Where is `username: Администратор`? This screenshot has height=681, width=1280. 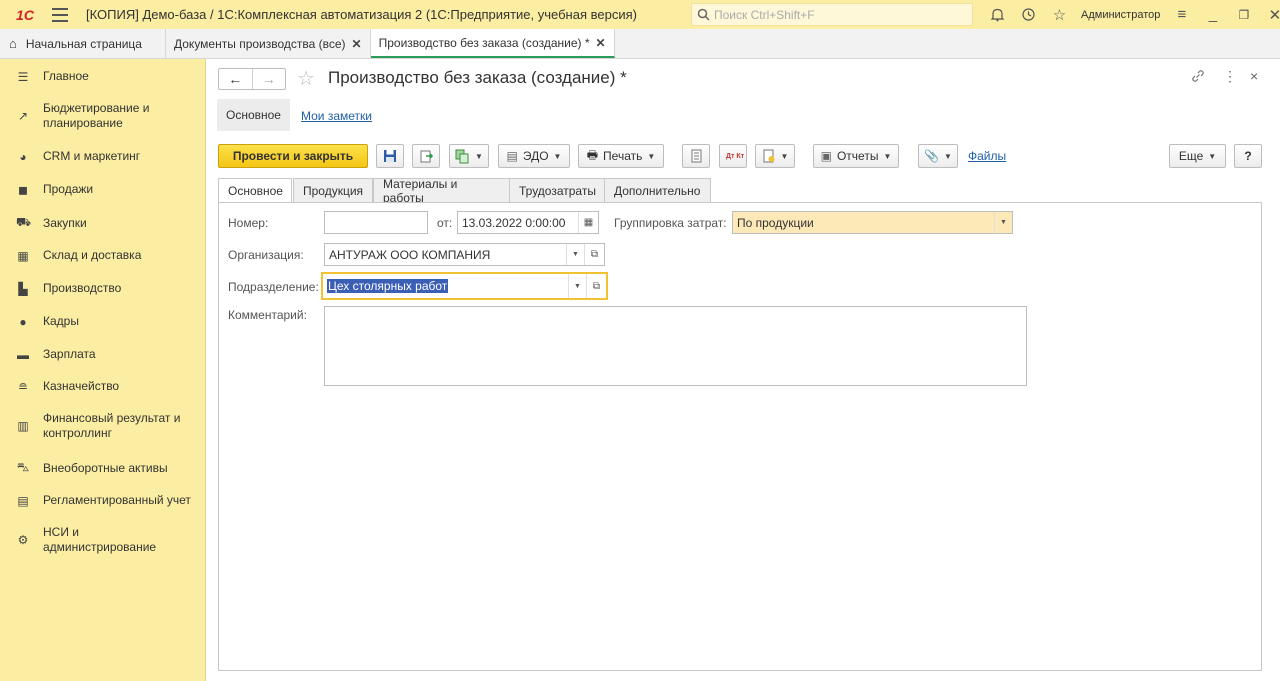
username: Администратор is located at coordinates (1120, 15).